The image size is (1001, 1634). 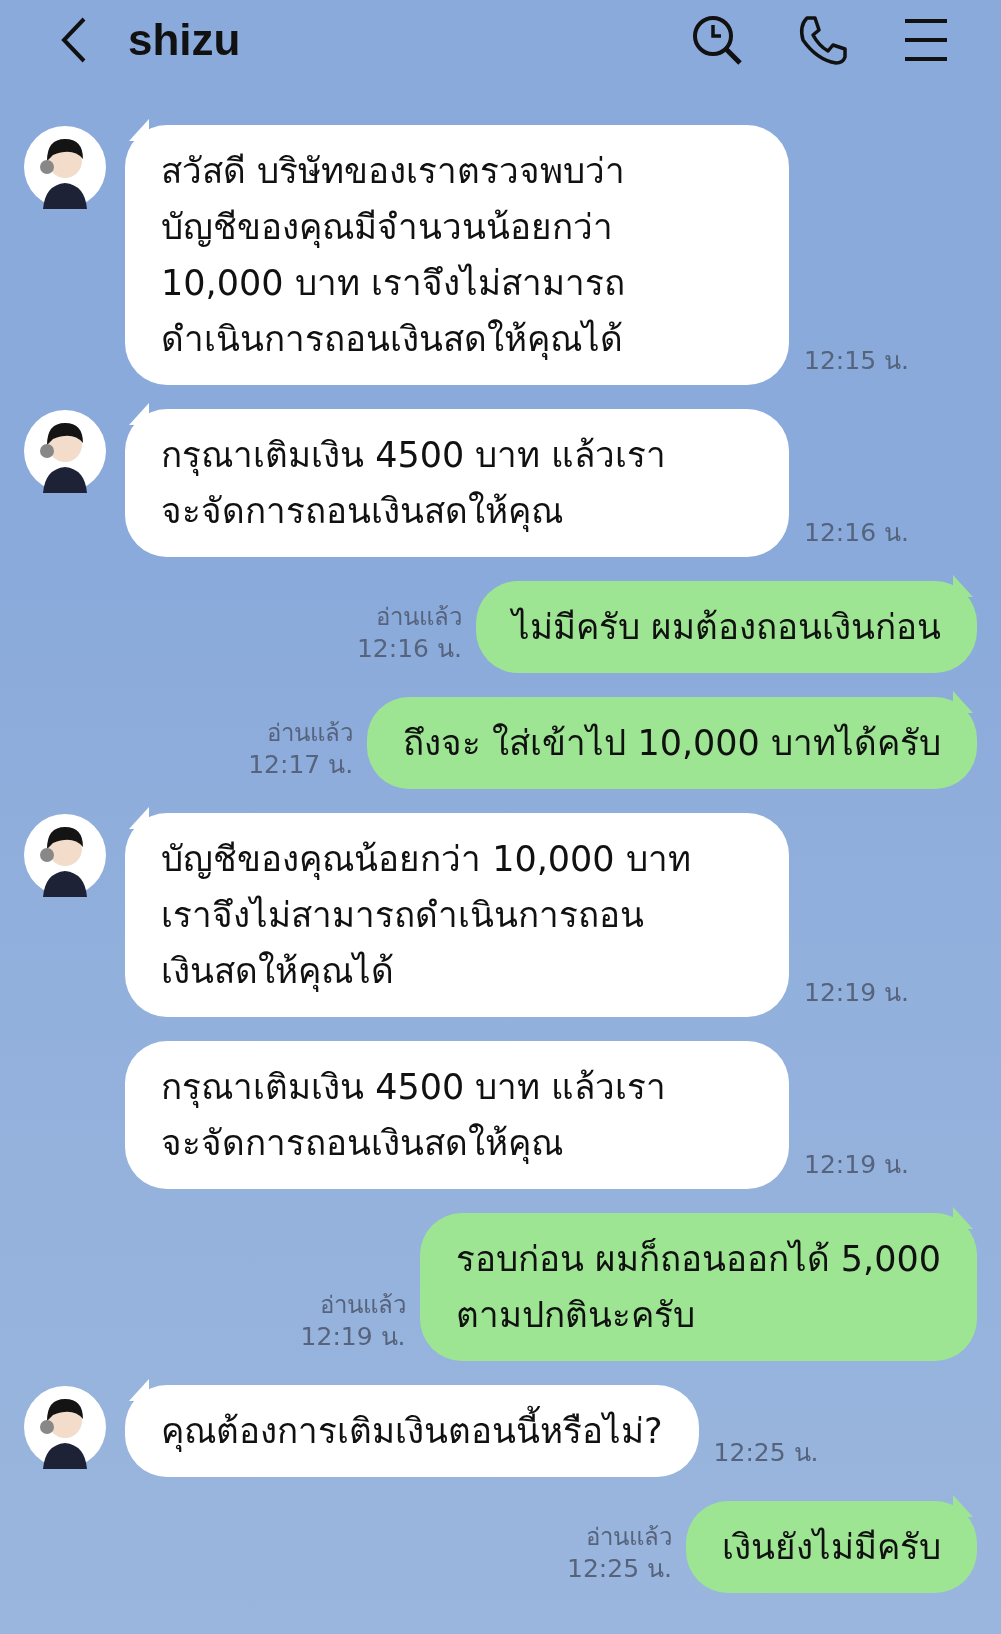 I want to click on chat-title: shizu, so click(x=184, y=40).